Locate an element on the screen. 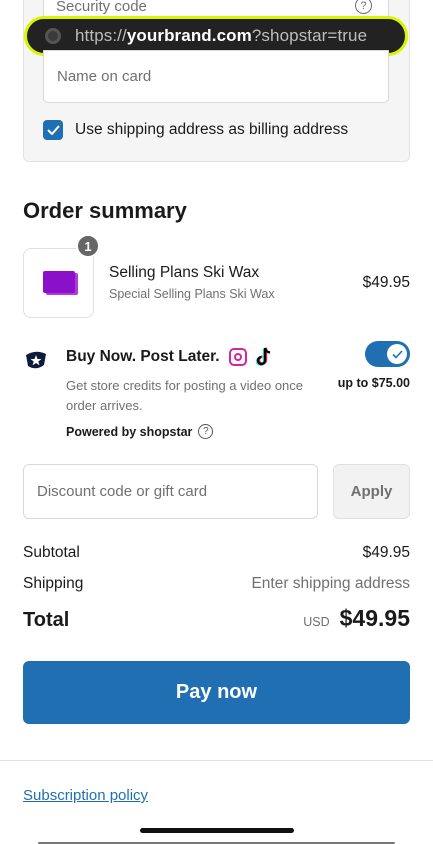 This screenshot has width=433, height=844. product-name: Selling Plans Ski Wax is located at coordinates (184, 272).